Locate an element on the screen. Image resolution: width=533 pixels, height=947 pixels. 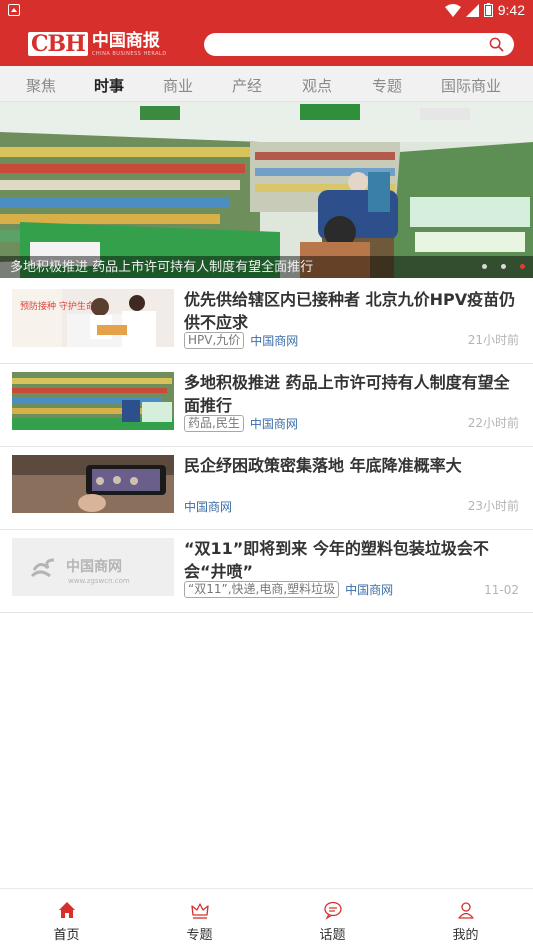
nav-label: 首页 is located at coordinates (66, 935).